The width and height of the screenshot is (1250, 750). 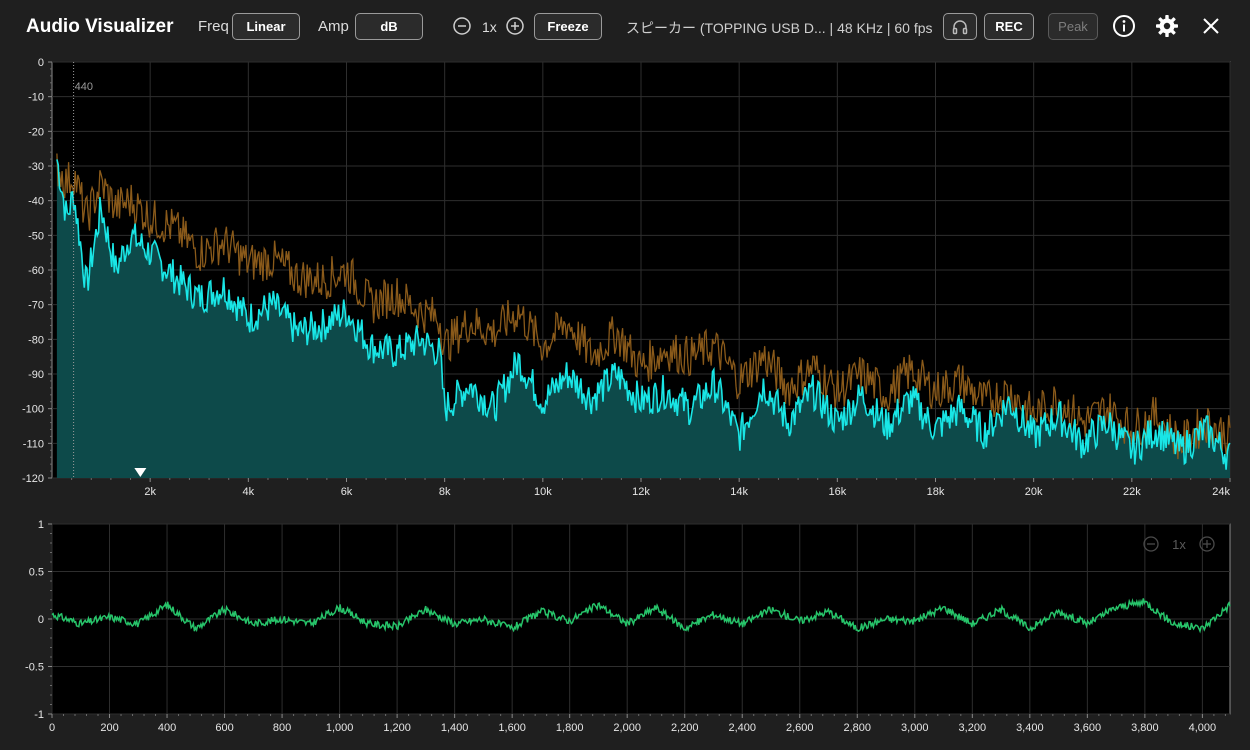 I want to click on monitor-button, so click(x=960, y=26).